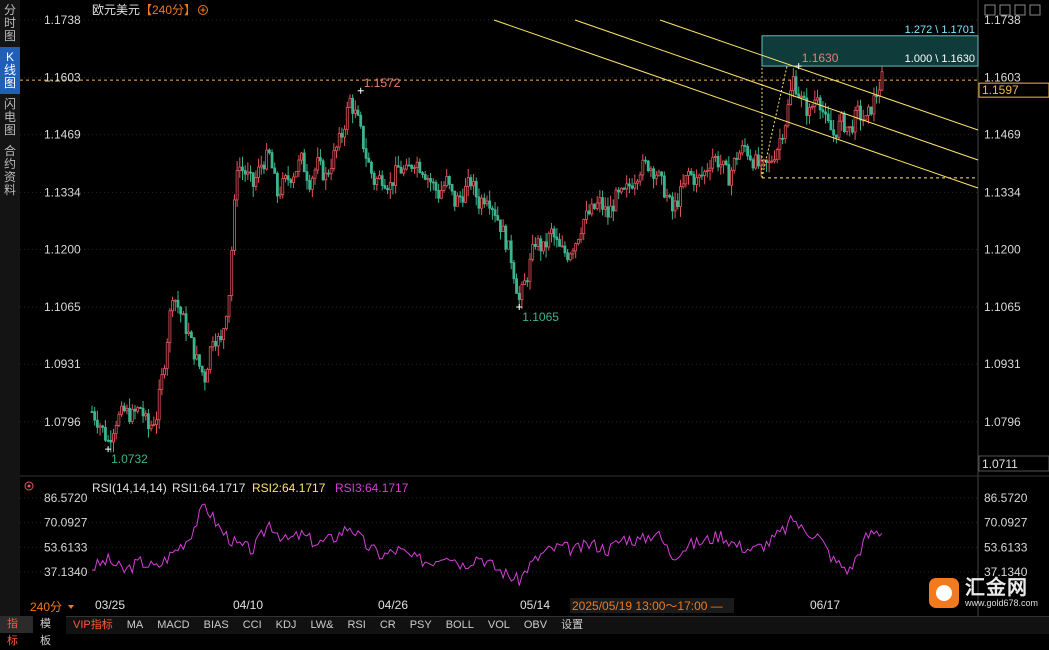 The width and height of the screenshot is (1049, 650). What do you see at coordinates (321, 625) in the screenshot?
I see `indicator-tab-6: LW&` at bounding box center [321, 625].